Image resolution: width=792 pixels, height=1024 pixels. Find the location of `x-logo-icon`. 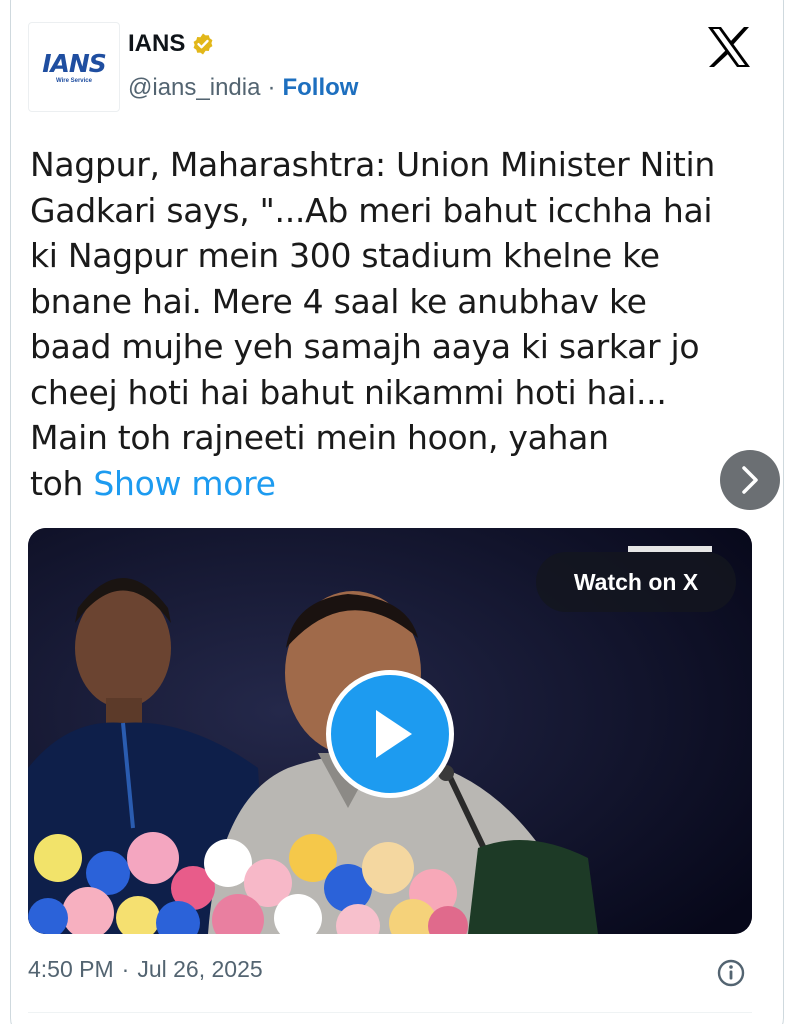

x-logo-icon is located at coordinates (729, 47).